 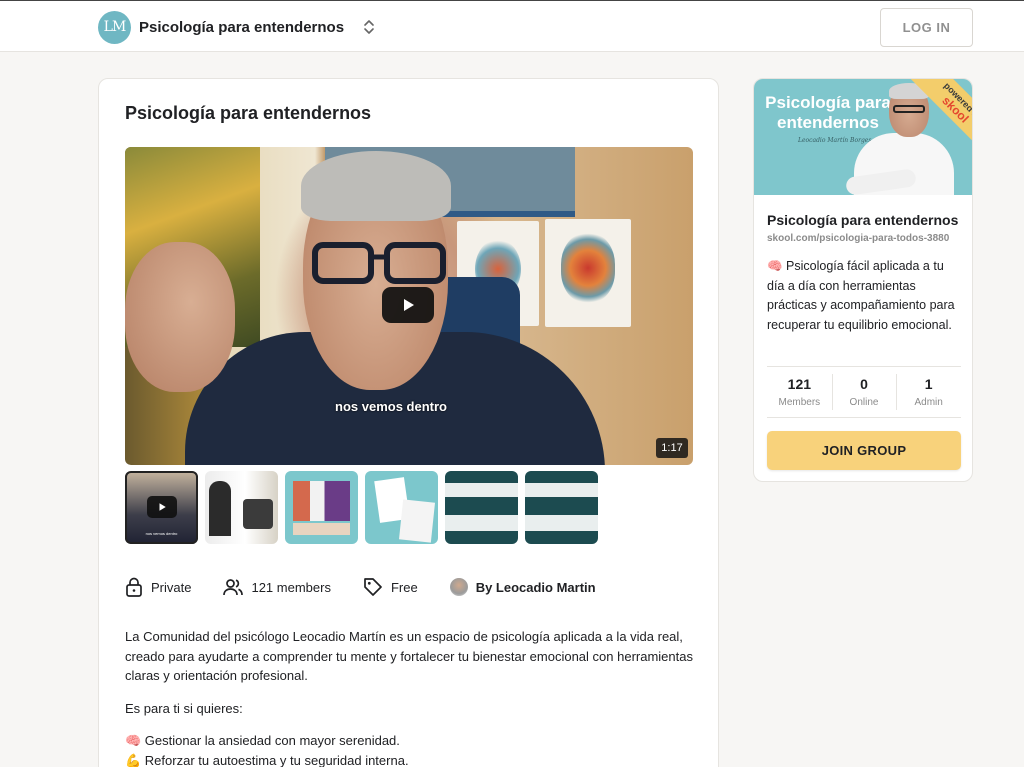 I want to click on privacy-label: Private, so click(x=171, y=587).